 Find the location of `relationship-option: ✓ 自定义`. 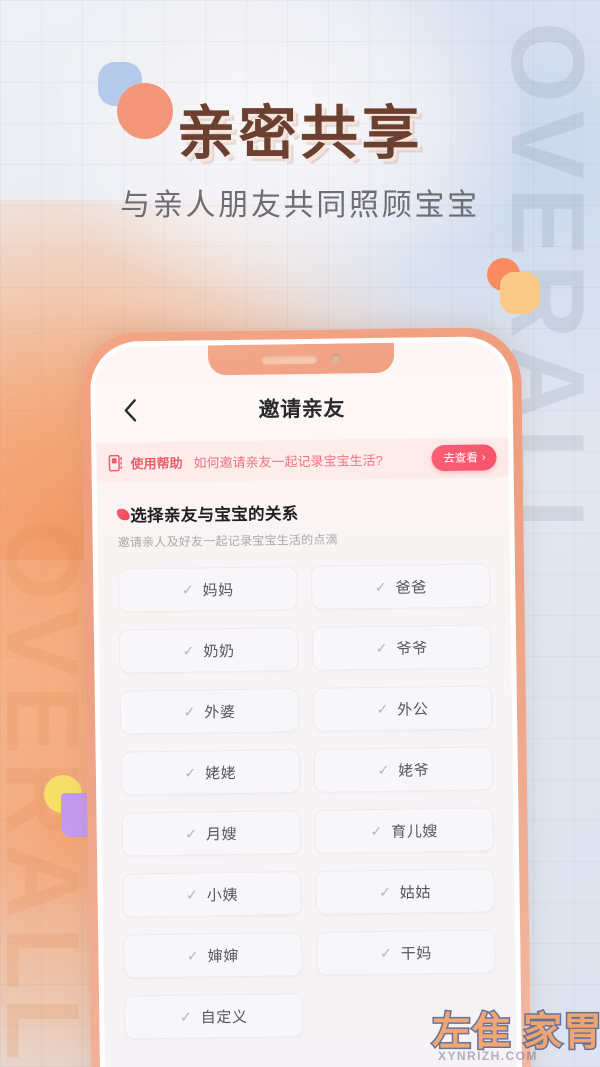

relationship-option: ✓ 自定义 is located at coordinates (213, 1016).